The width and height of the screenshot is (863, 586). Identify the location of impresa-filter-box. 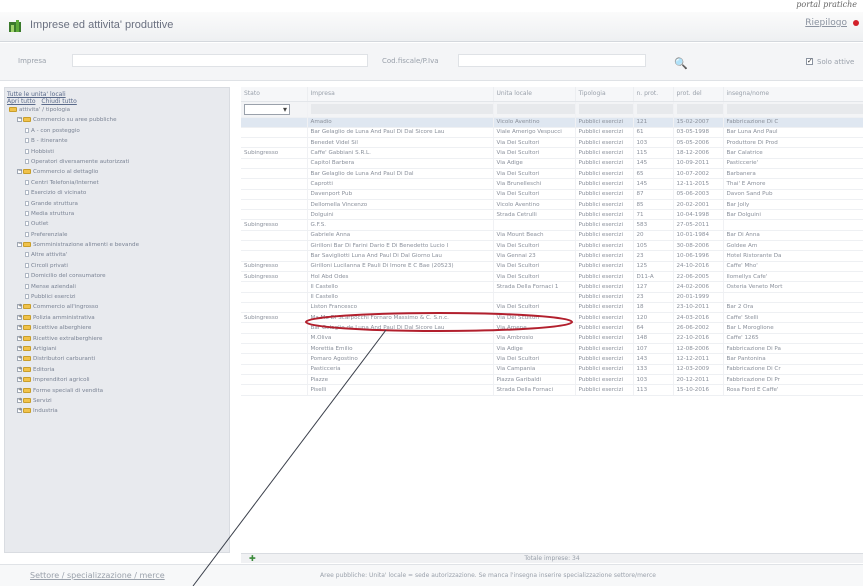
(401, 109).